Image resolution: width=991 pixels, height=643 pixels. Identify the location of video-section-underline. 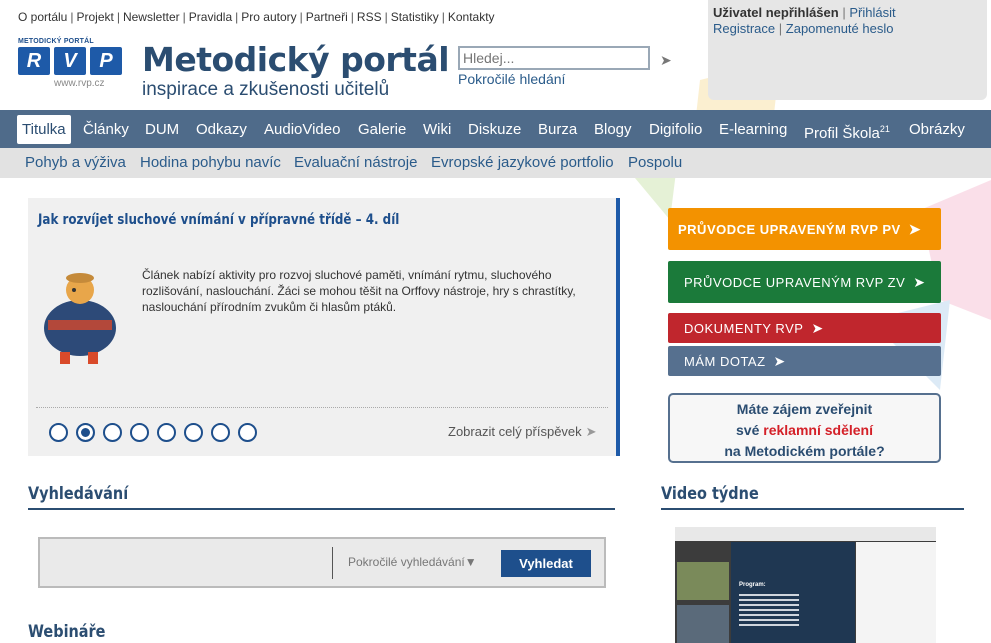
(812, 509).